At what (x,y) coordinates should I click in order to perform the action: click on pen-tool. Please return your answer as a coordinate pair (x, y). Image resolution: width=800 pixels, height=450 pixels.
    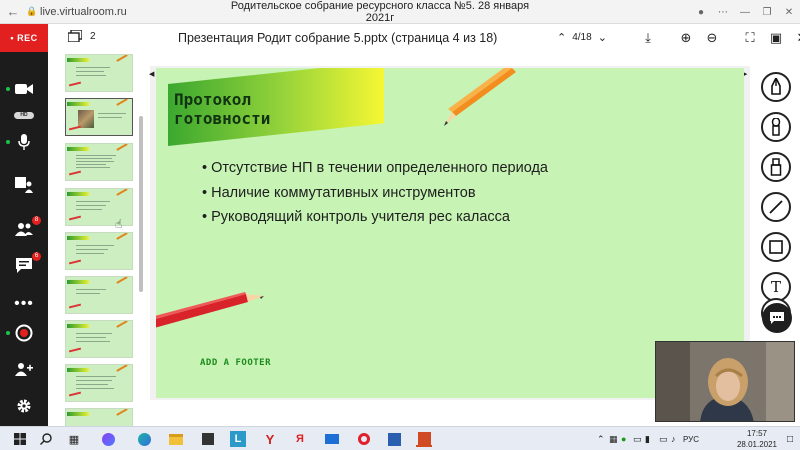
    Looking at the image, I should click on (776, 87).